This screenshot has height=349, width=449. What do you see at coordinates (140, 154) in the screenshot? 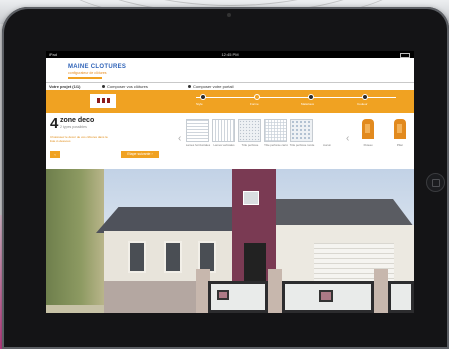
I see `next-step-button: Etape suivante ›` at bounding box center [140, 154].